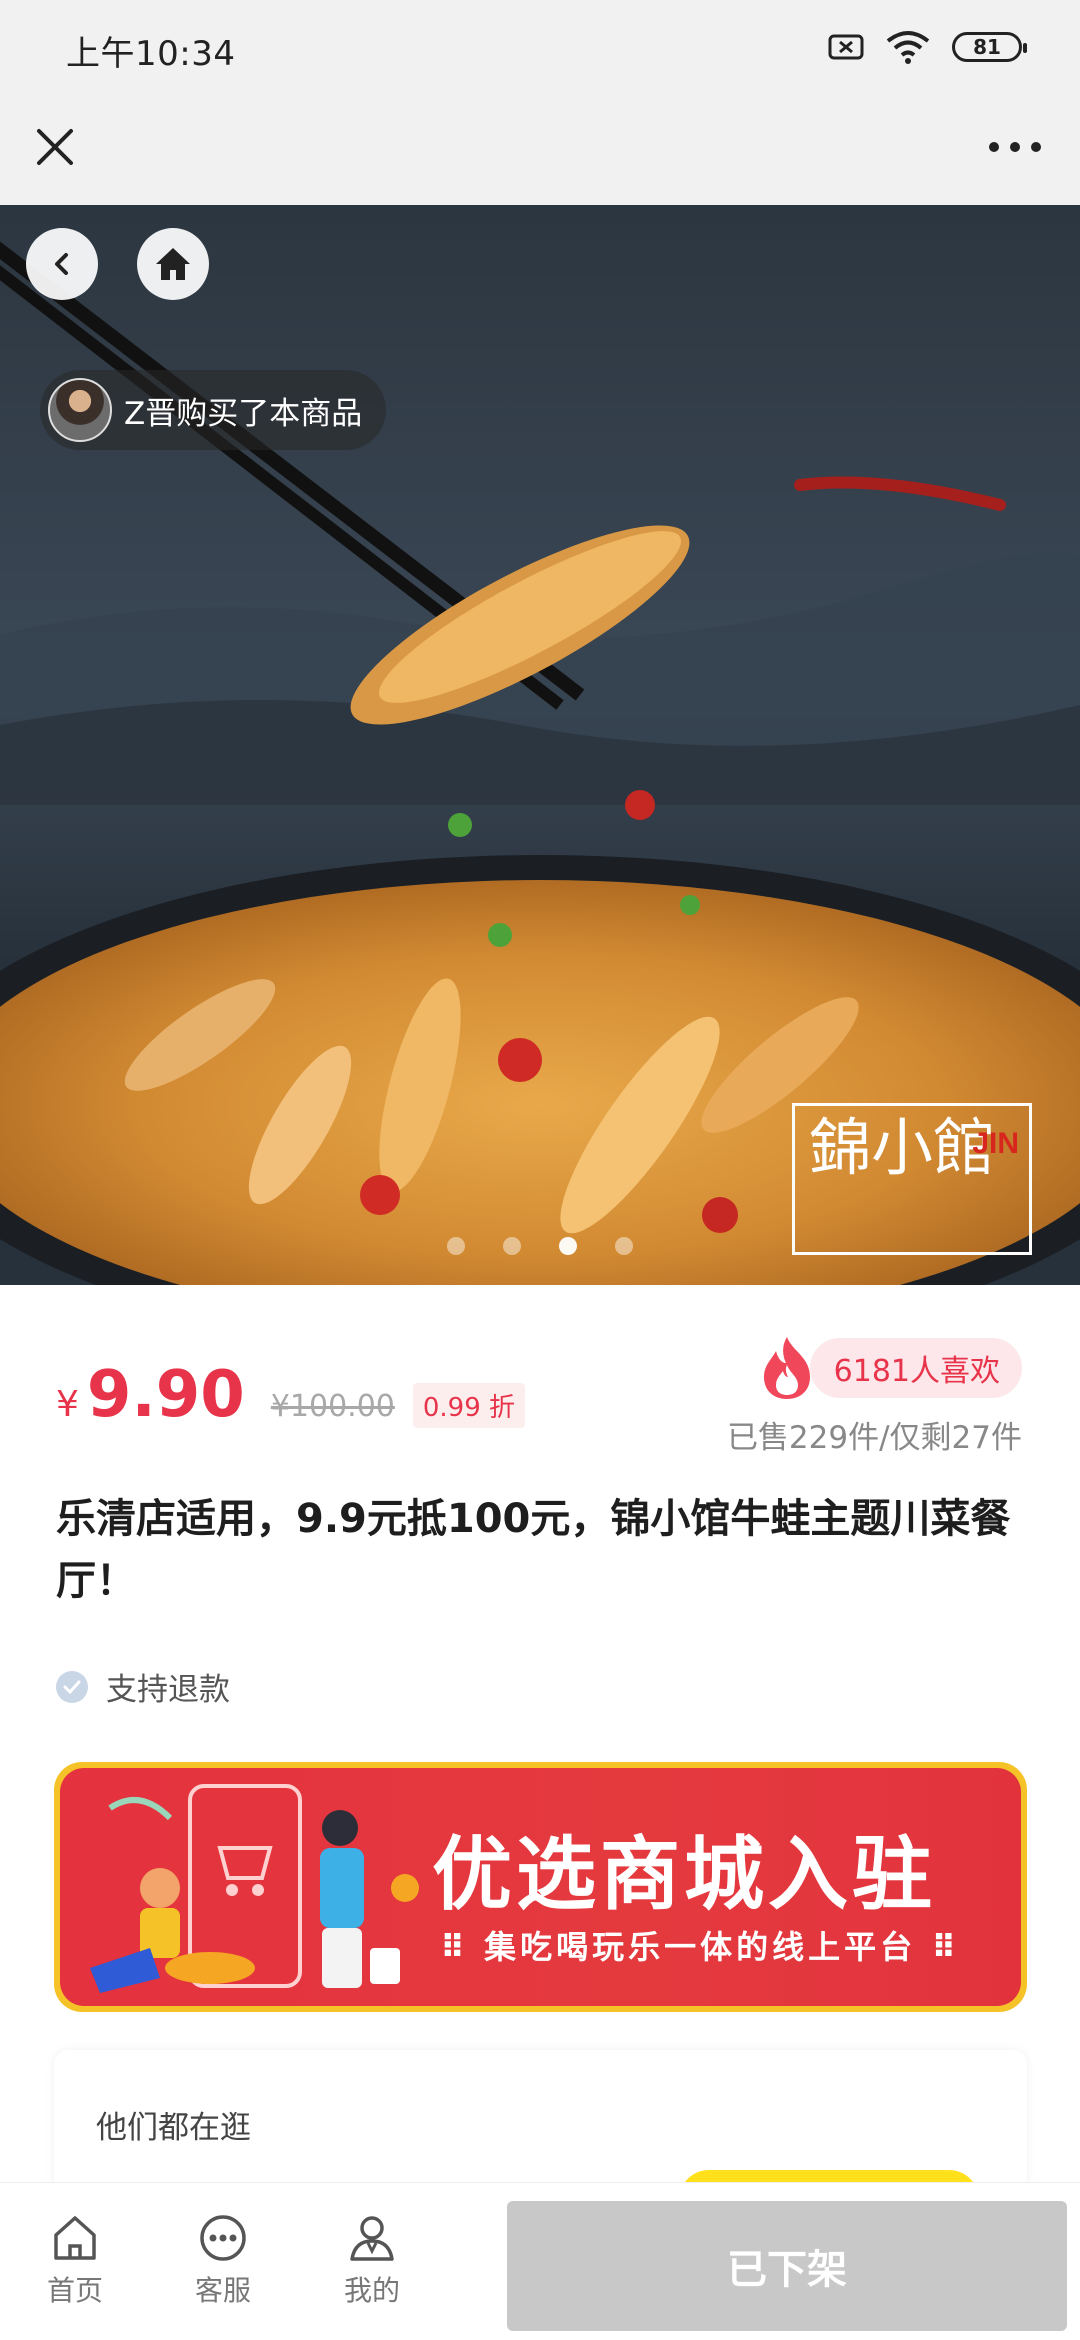 This screenshot has width=1080, height=2340. I want to click on more-icon, so click(1015, 147).